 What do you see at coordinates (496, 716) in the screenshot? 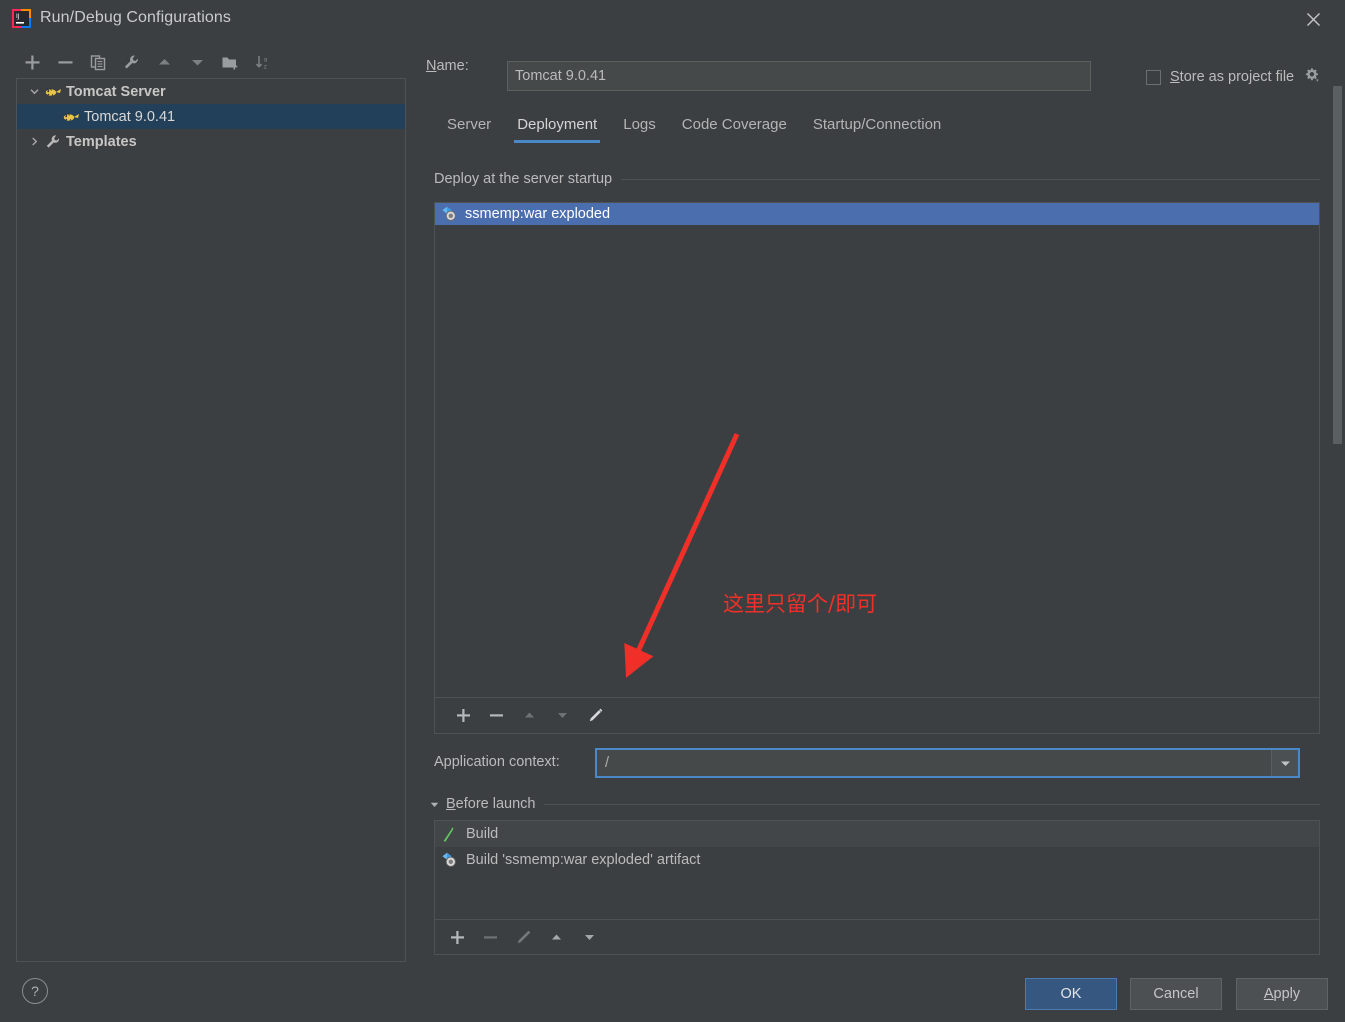
I see `remove-artifact-button` at bounding box center [496, 716].